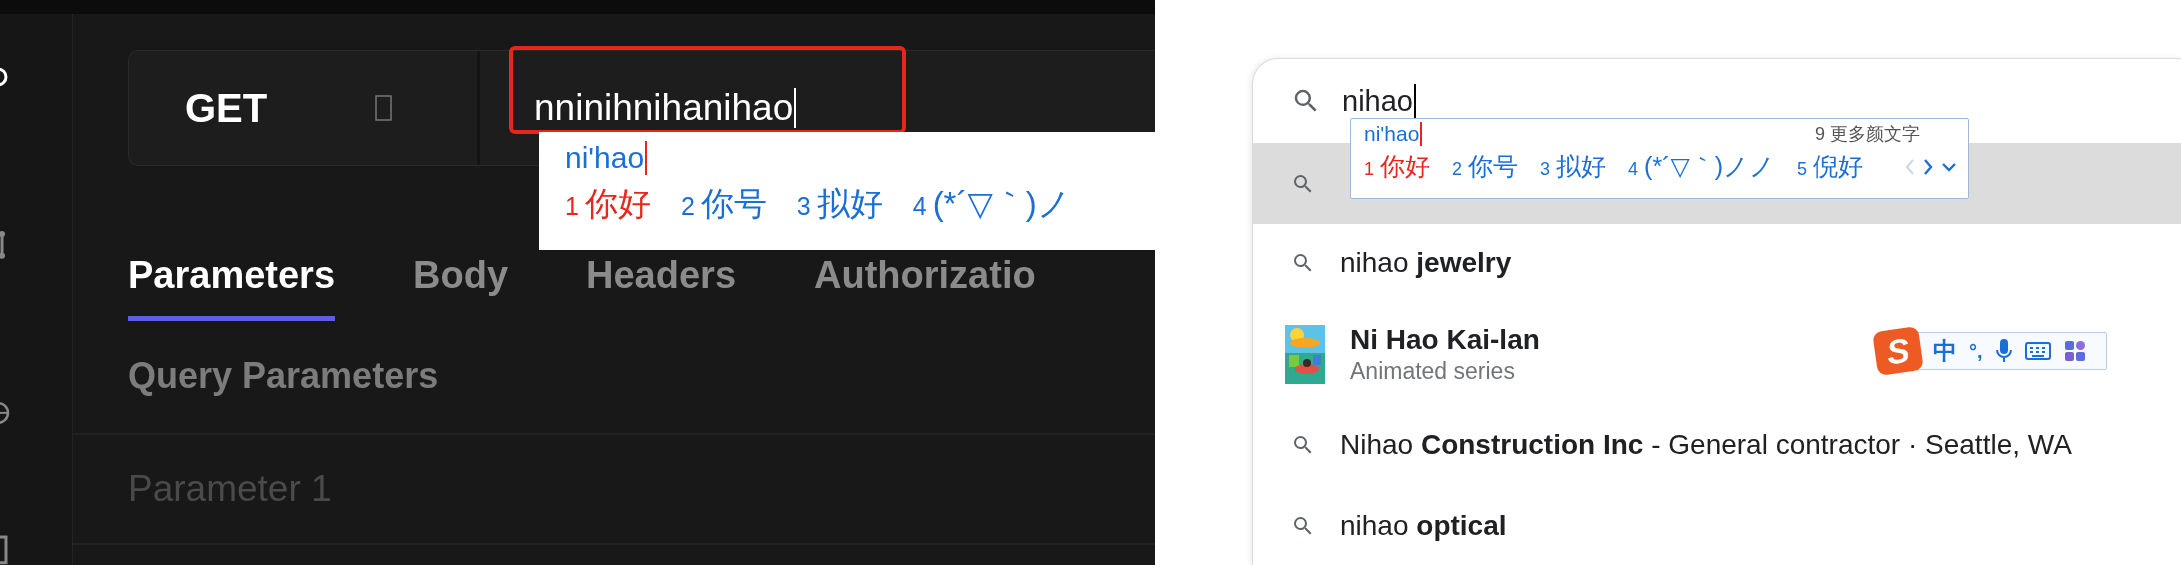  Describe the element at coordinates (1706, 445) in the screenshot. I see `suggestion-text: Nihao Construction Inc - General contractor · Seattle, WA` at that location.